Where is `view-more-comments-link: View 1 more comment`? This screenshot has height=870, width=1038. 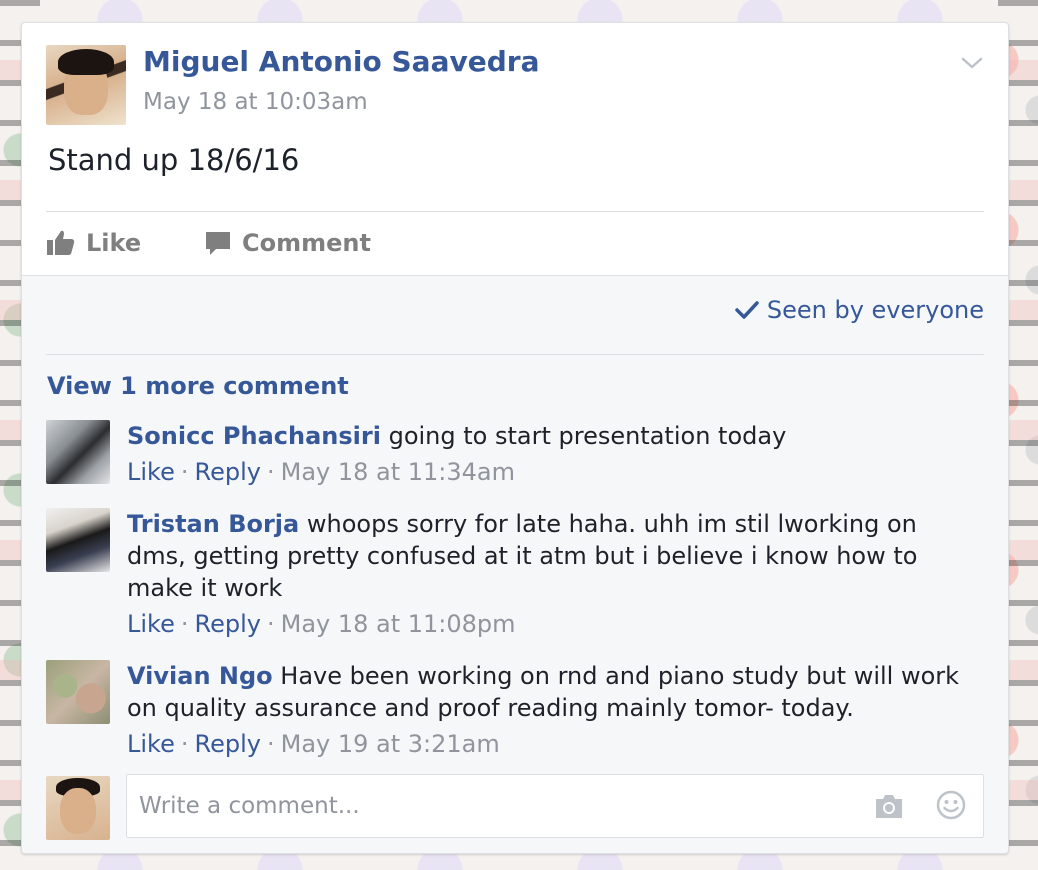
view-more-comments-link: View 1 more comment is located at coordinates (198, 386).